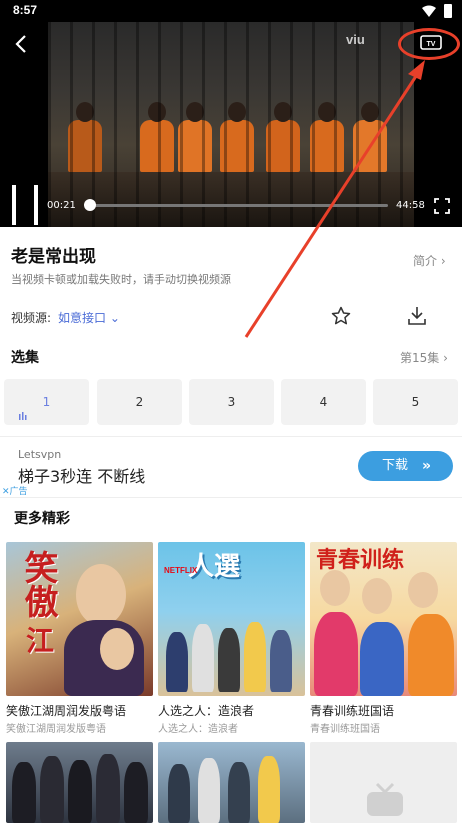 The image size is (462, 823). I want to click on show-title: 老是常出现, so click(53, 257).